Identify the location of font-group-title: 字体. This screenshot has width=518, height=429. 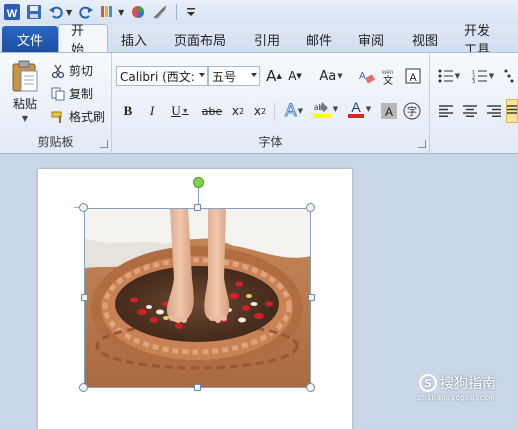
(270, 142).